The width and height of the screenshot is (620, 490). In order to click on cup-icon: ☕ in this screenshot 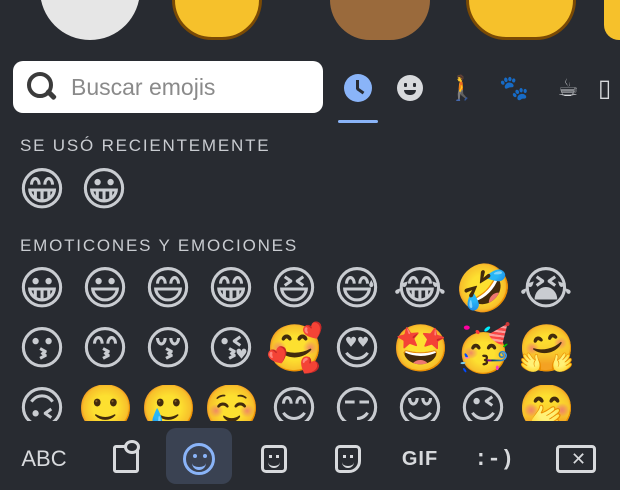, I will do `click(568, 88)`.